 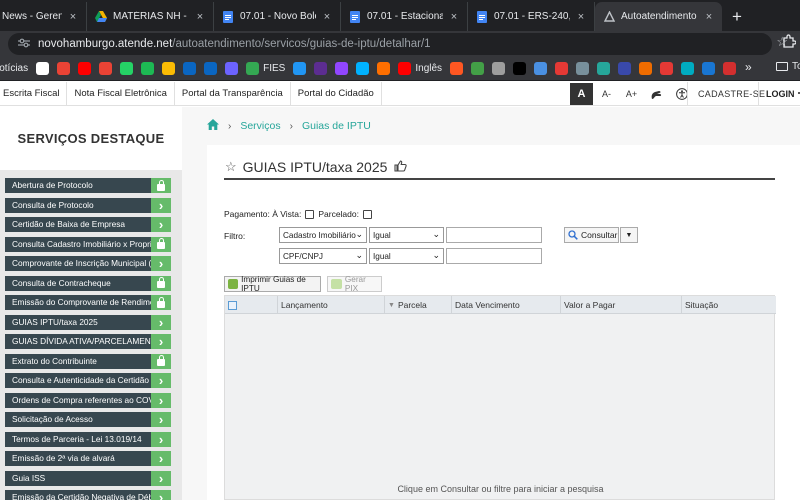 I want to click on generate-pix-button: Gerar PIX, so click(x=354, y=284).